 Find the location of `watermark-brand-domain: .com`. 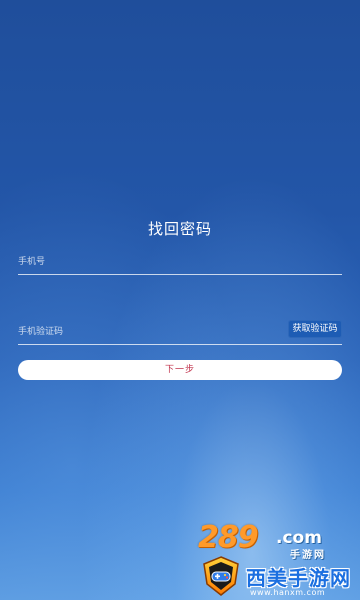

watermark-brand-domain: .com is located at coordinates (299, 538).